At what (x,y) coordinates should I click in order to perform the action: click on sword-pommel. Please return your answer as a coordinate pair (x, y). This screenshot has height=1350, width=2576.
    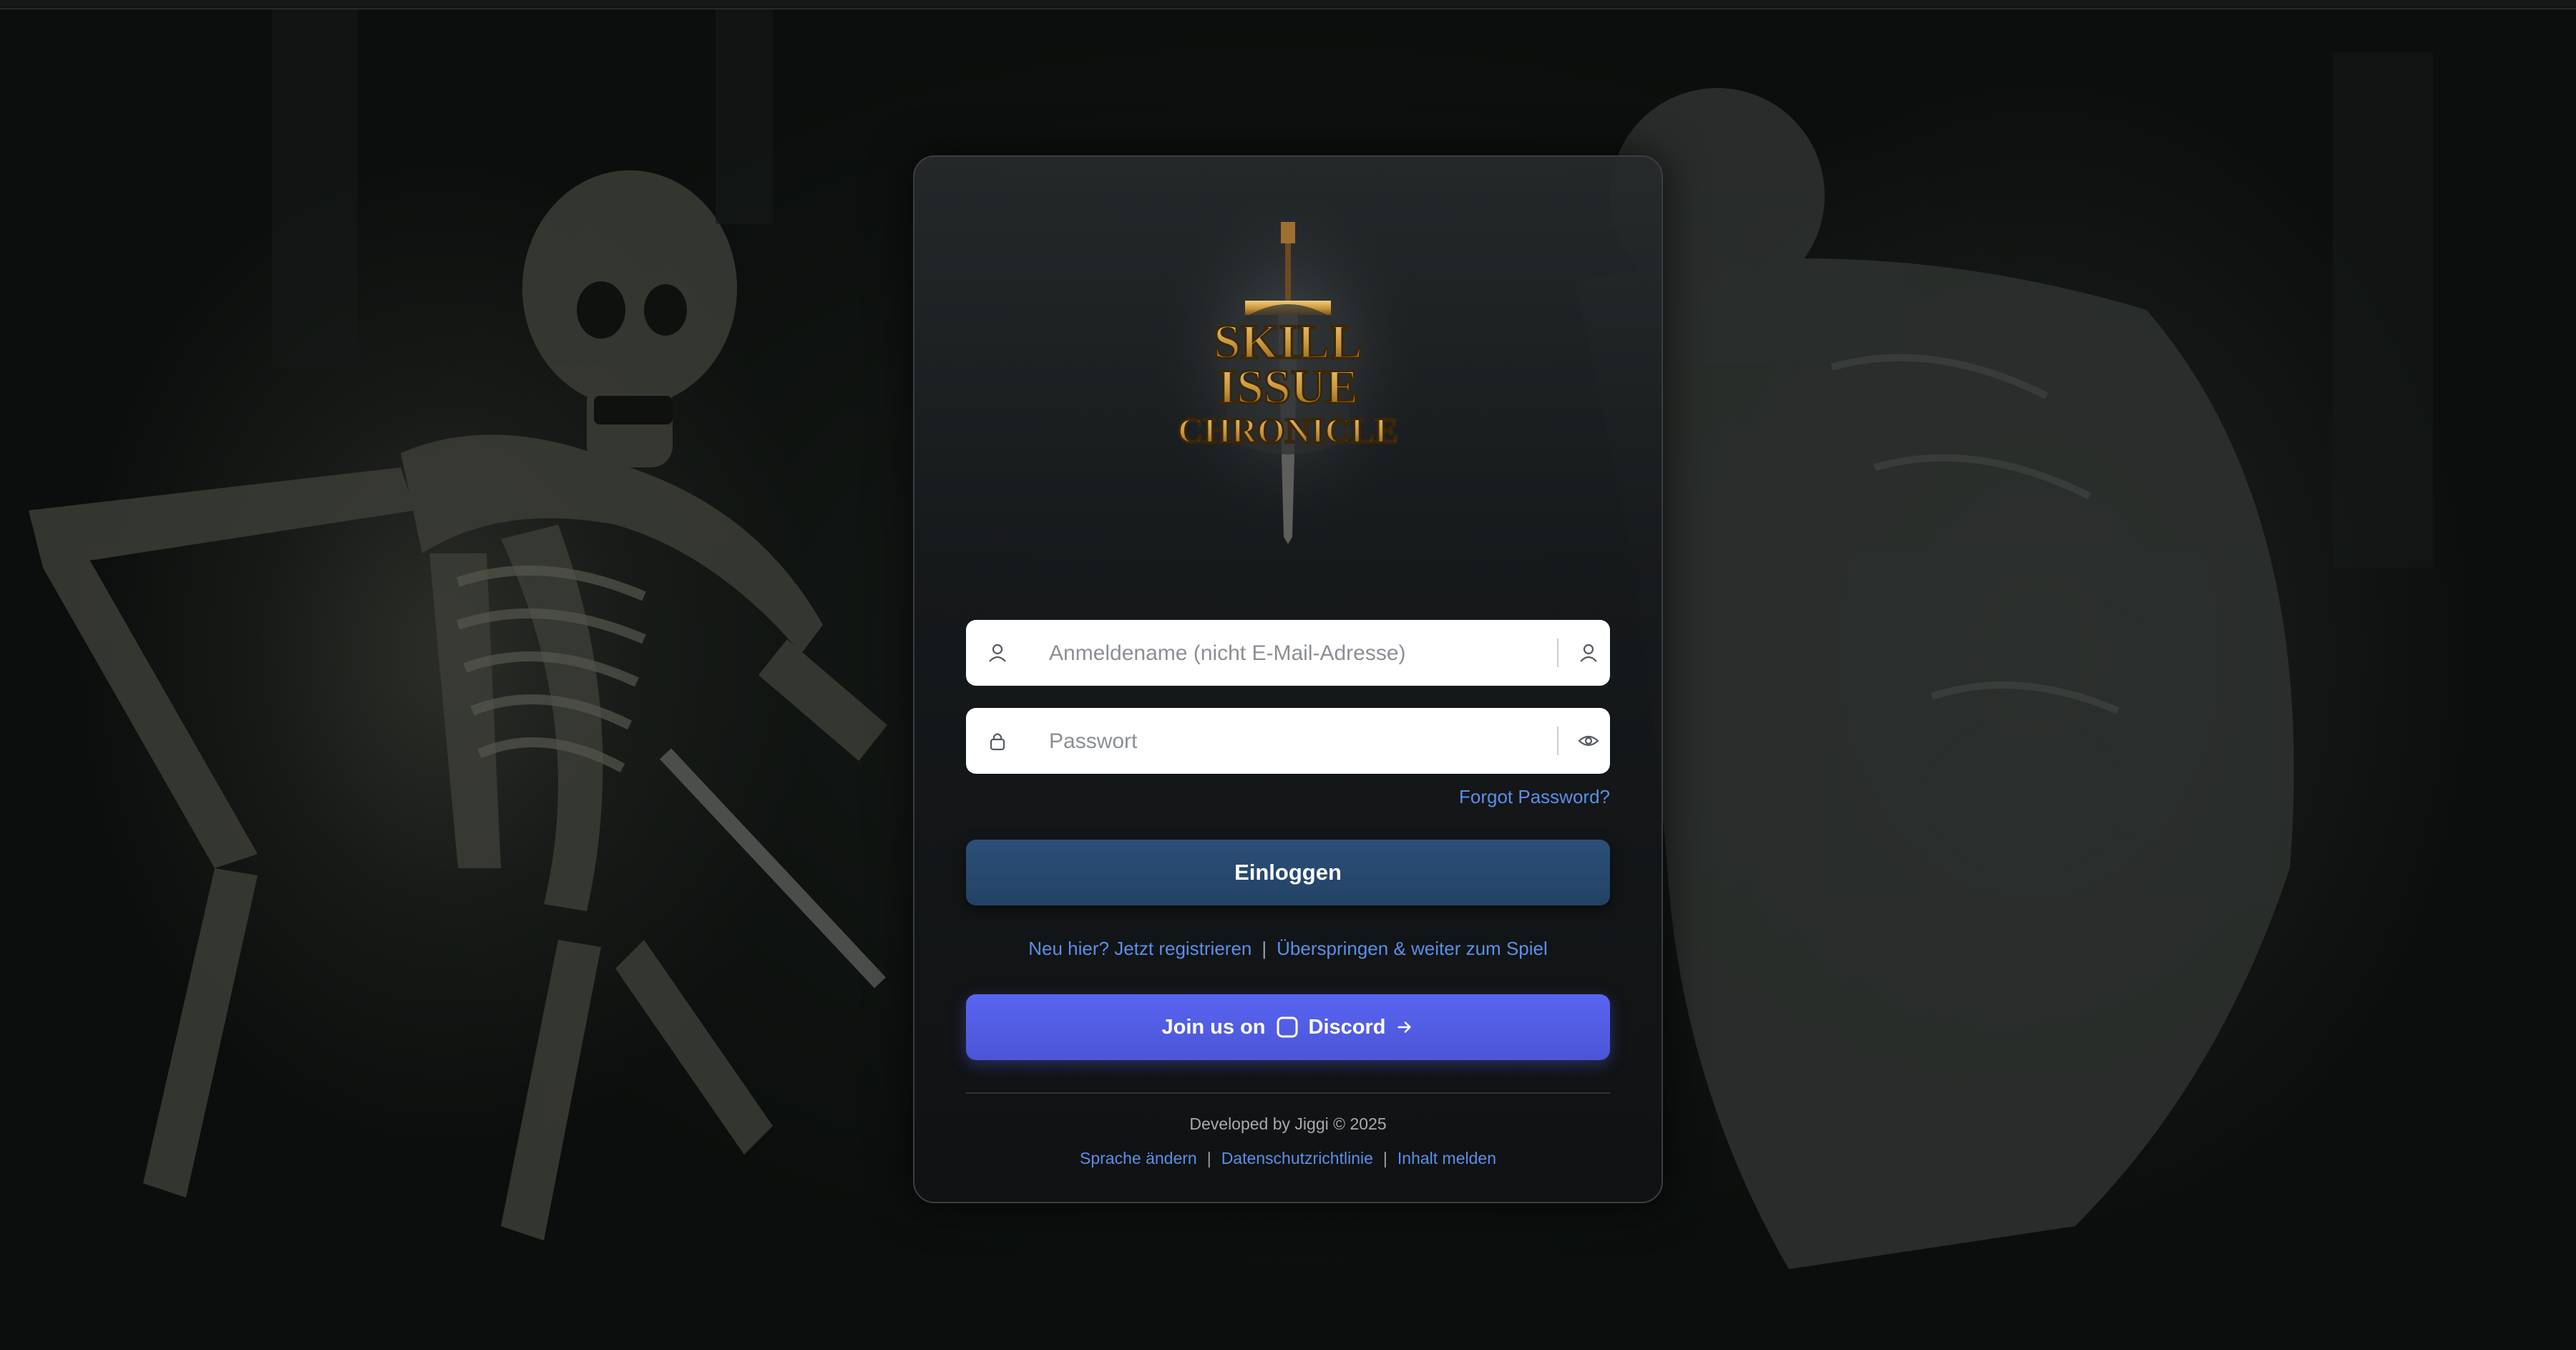
    Looking at the image, I should click on (1288, 232).